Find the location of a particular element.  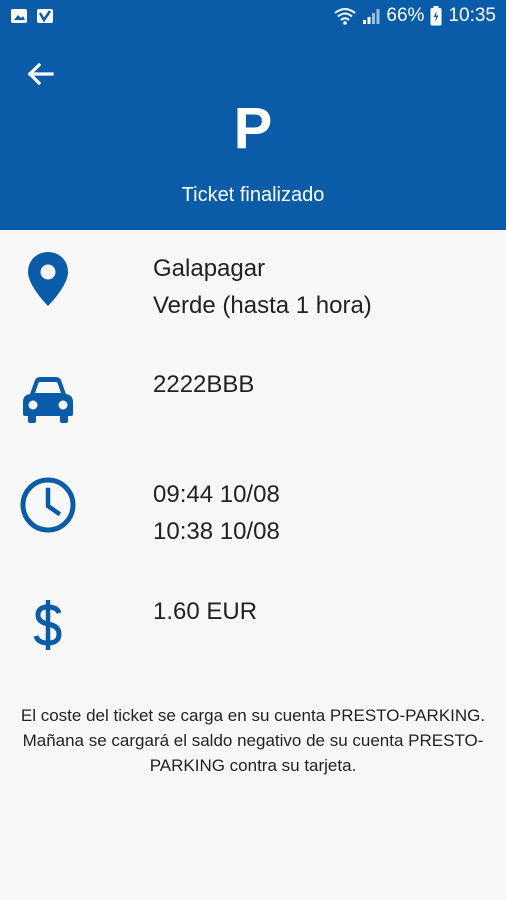

image-notification-icon is located at coordinates (19, 16).